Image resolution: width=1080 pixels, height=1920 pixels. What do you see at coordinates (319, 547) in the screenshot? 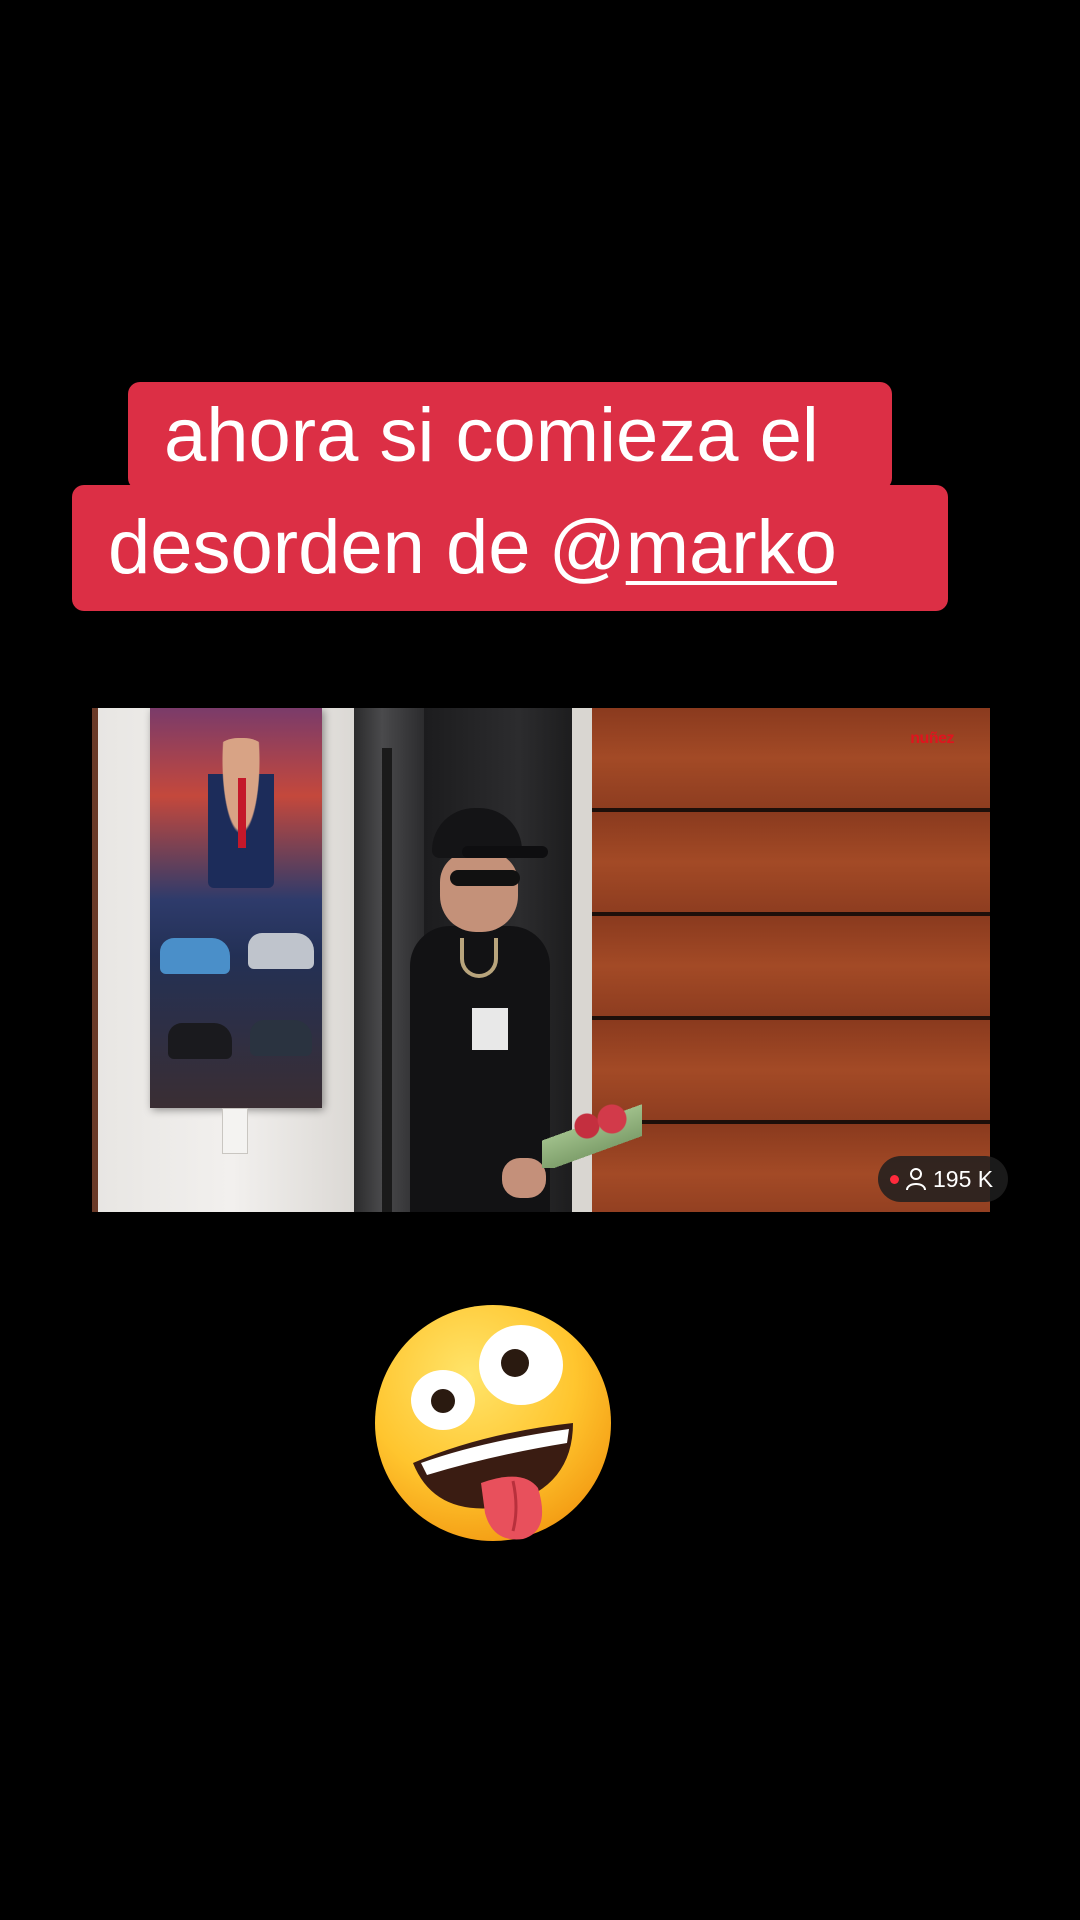
I see `caption-text-line-2: desorden de` at bounding box center [319, 547].